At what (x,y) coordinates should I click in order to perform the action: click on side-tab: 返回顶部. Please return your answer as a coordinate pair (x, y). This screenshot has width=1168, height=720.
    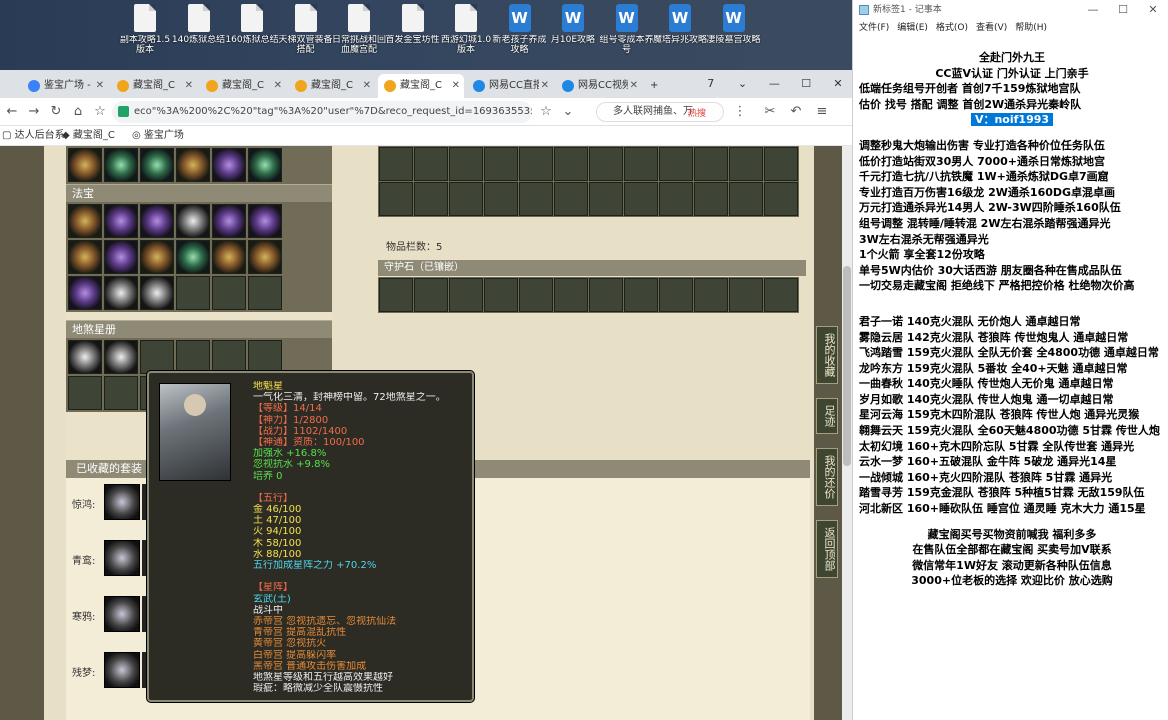
    Looking at the image, I should click on (827, 549).